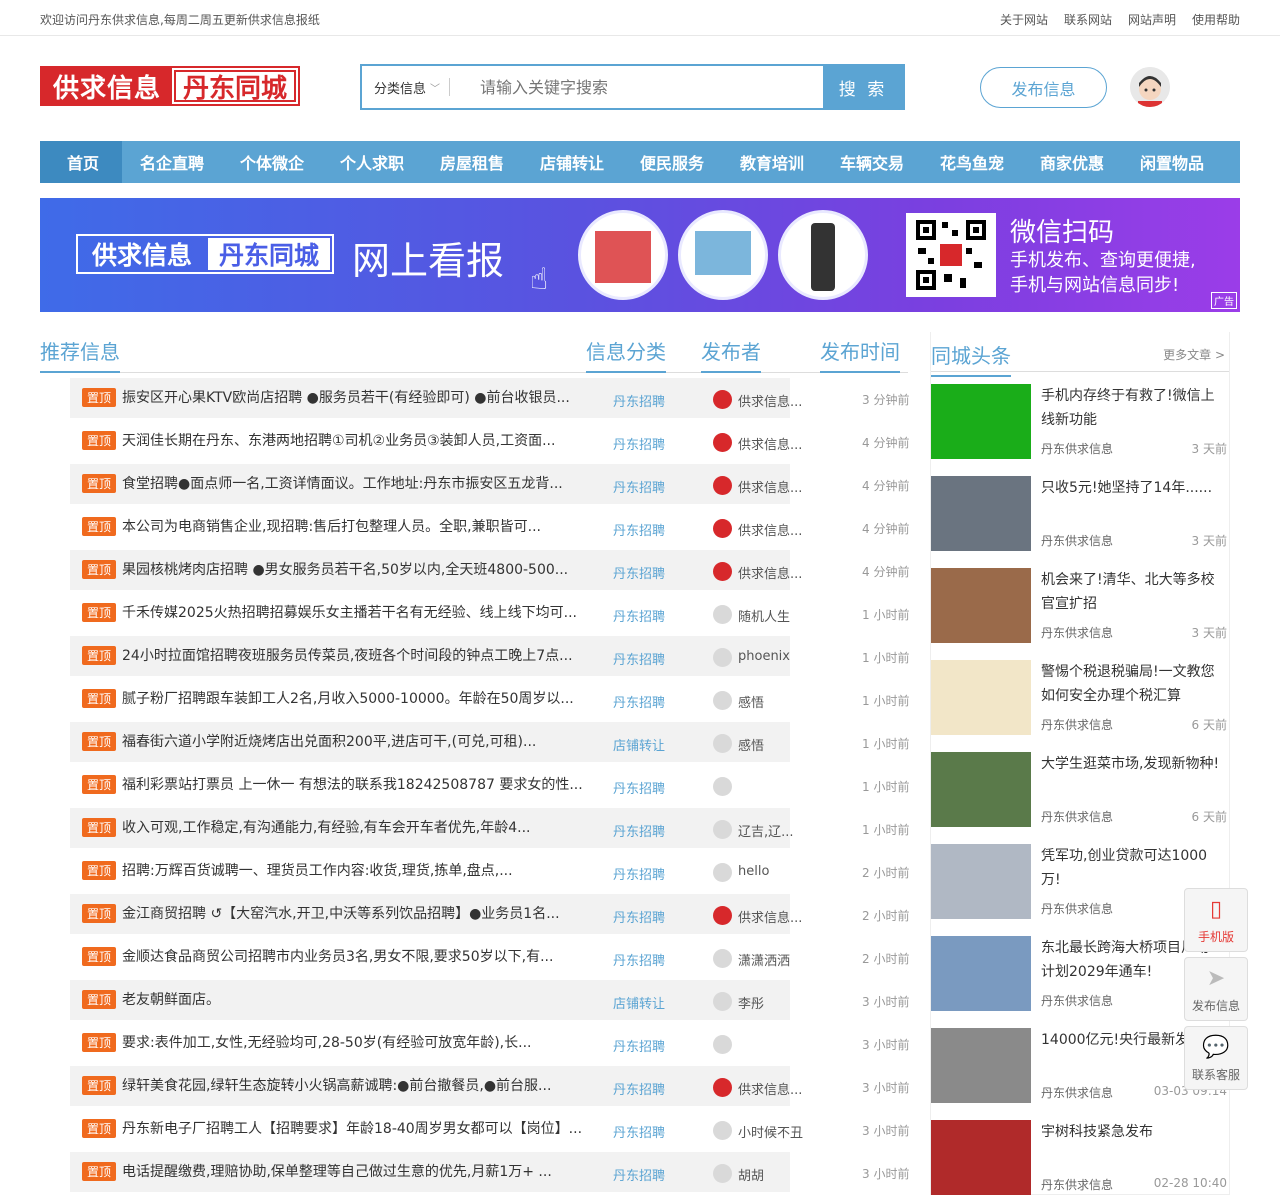 This screenshot has height=1200, width=1280. What do you see at coordinates (1088, 19) in the screenshot?
I see `contact-link: 联系网站` at bounding box center [1088, 19].